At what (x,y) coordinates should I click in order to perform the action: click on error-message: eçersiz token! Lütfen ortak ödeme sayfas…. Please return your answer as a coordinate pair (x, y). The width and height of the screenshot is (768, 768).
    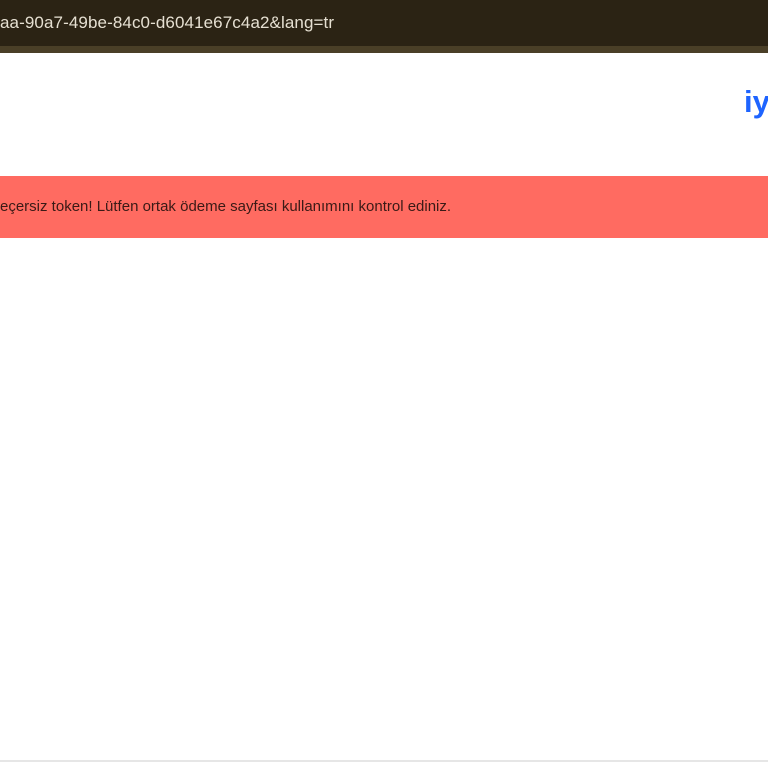
    Looking at the image, I should click on (226, 206).